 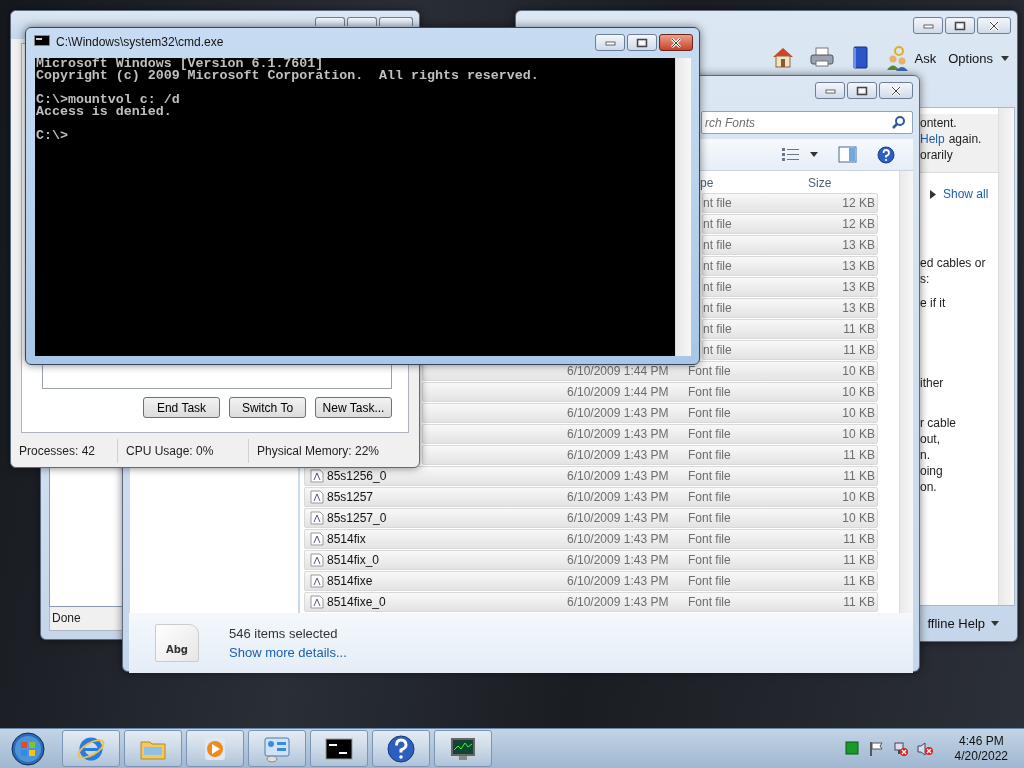 I want to click on file-row: 6/10/2009 1:43 PM Font file 11 KB, so click(x=650, y=455).